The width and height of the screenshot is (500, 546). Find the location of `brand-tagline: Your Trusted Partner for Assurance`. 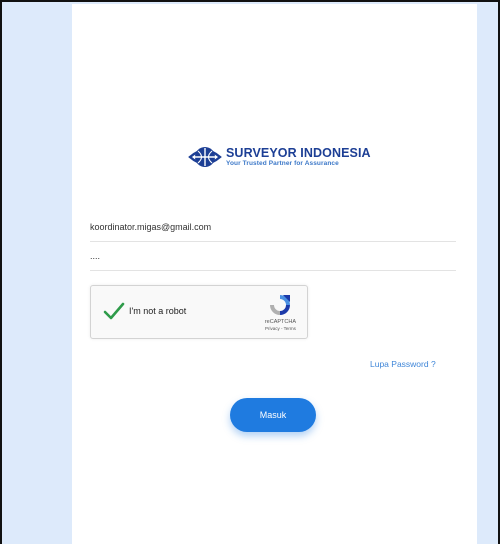

brand-tagline: Your Trusted Partner for Assurance is located at coordinates (282, 163).